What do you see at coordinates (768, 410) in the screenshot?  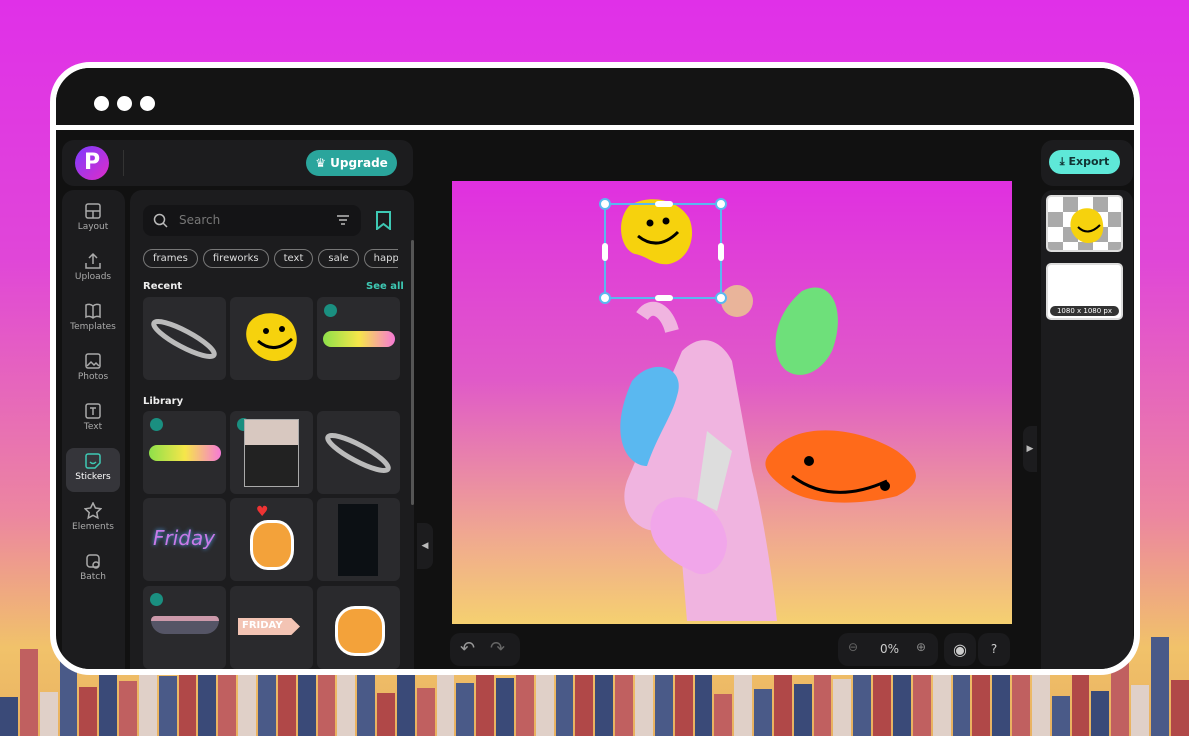 I see `canvas-artwork` at bounding box center [768, 410].